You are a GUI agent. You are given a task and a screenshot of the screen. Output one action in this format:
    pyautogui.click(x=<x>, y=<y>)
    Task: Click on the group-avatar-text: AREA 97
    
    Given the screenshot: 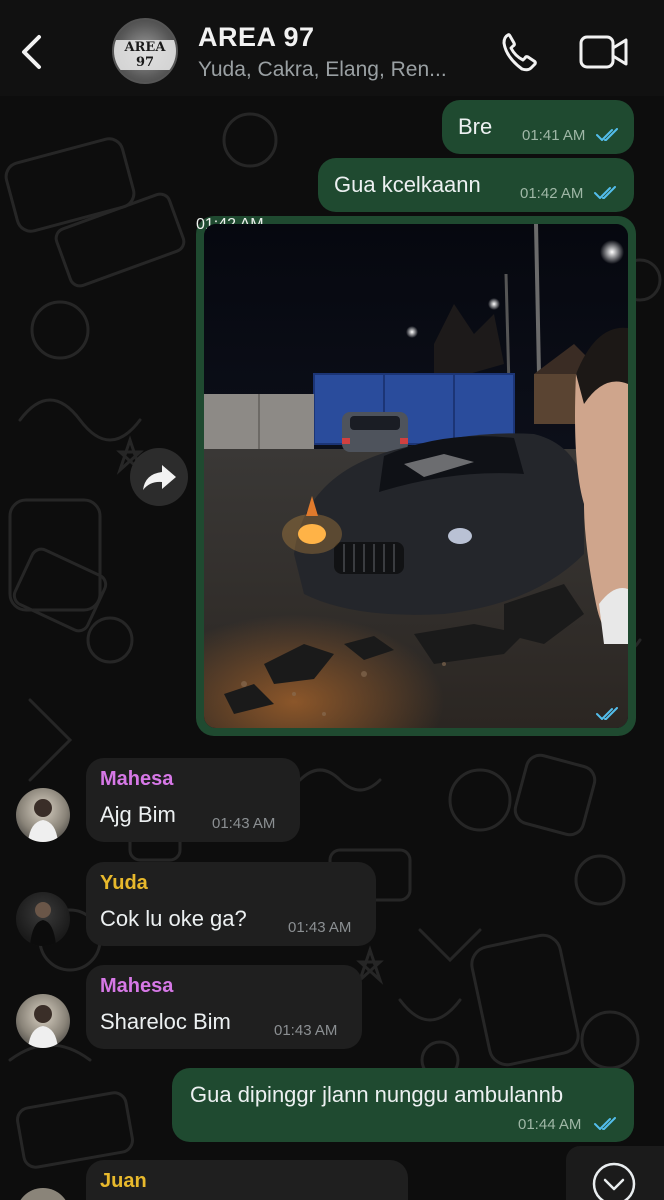 What is the action you would take?
    pyautogui.click(x=145, y=55)
    